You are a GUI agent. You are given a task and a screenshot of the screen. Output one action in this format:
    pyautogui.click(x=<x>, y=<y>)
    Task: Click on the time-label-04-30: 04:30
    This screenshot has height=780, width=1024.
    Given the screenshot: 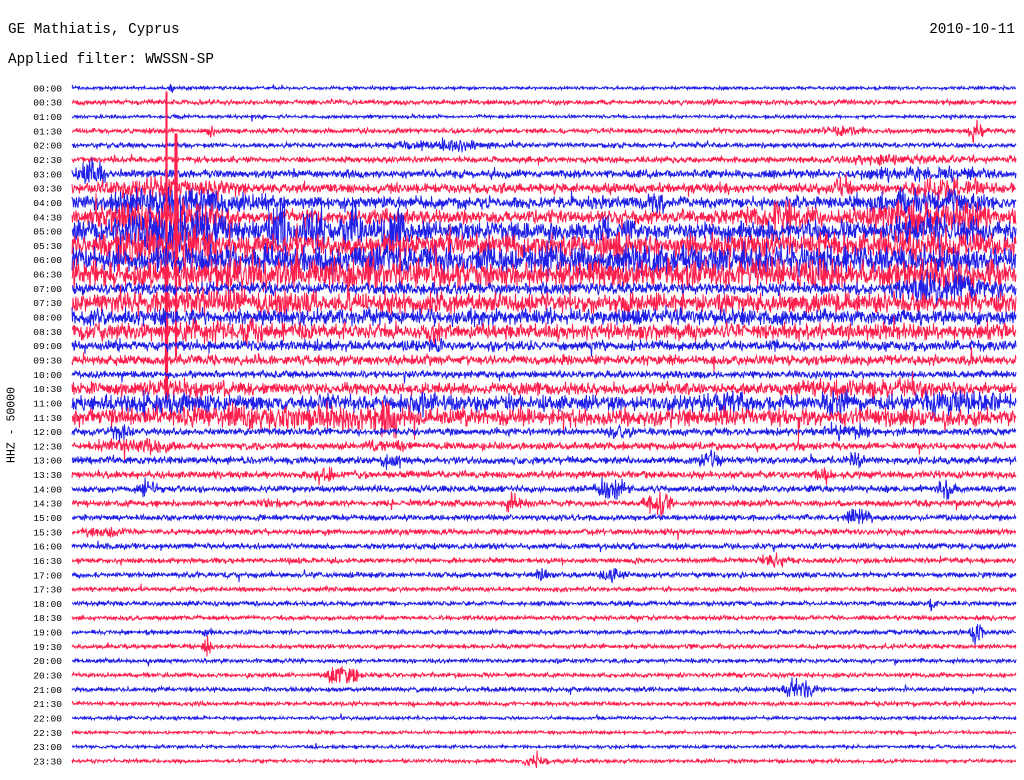 What is the action you would take?
    pyautogui.click(x=47, y=217)
    